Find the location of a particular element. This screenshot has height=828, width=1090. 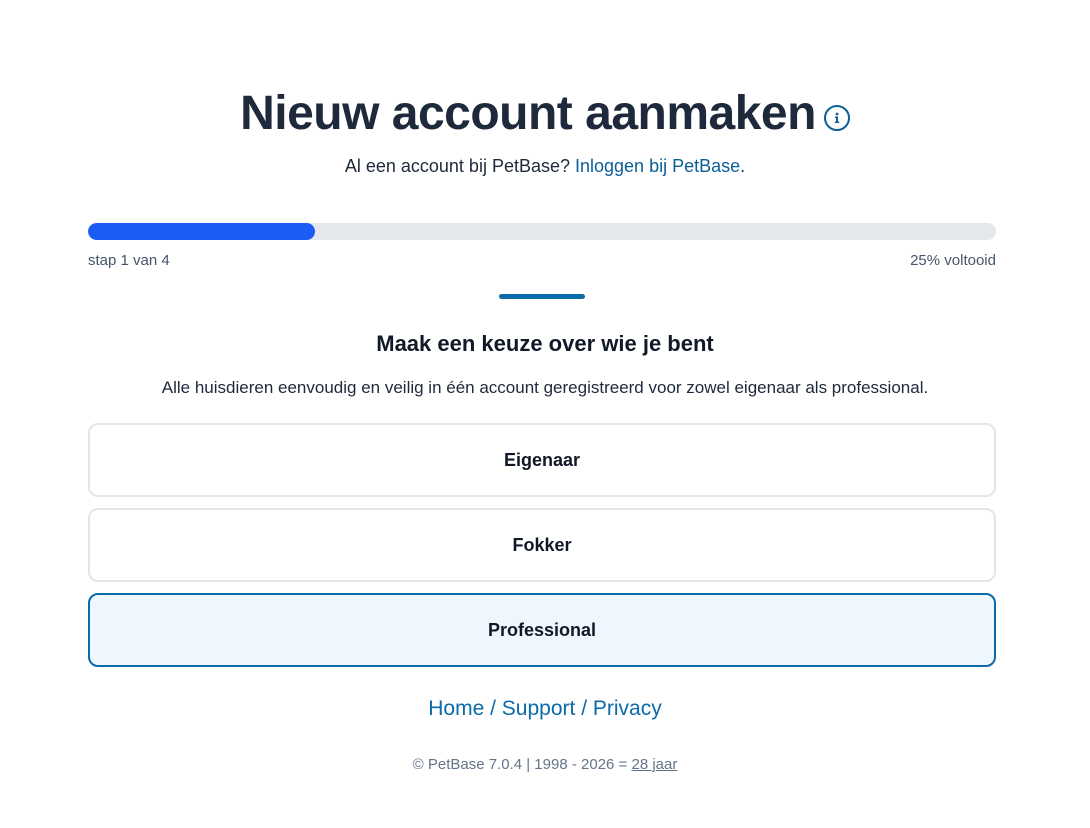

page-header: Nieuw account aanmaken is located at coordinates (545, 113).